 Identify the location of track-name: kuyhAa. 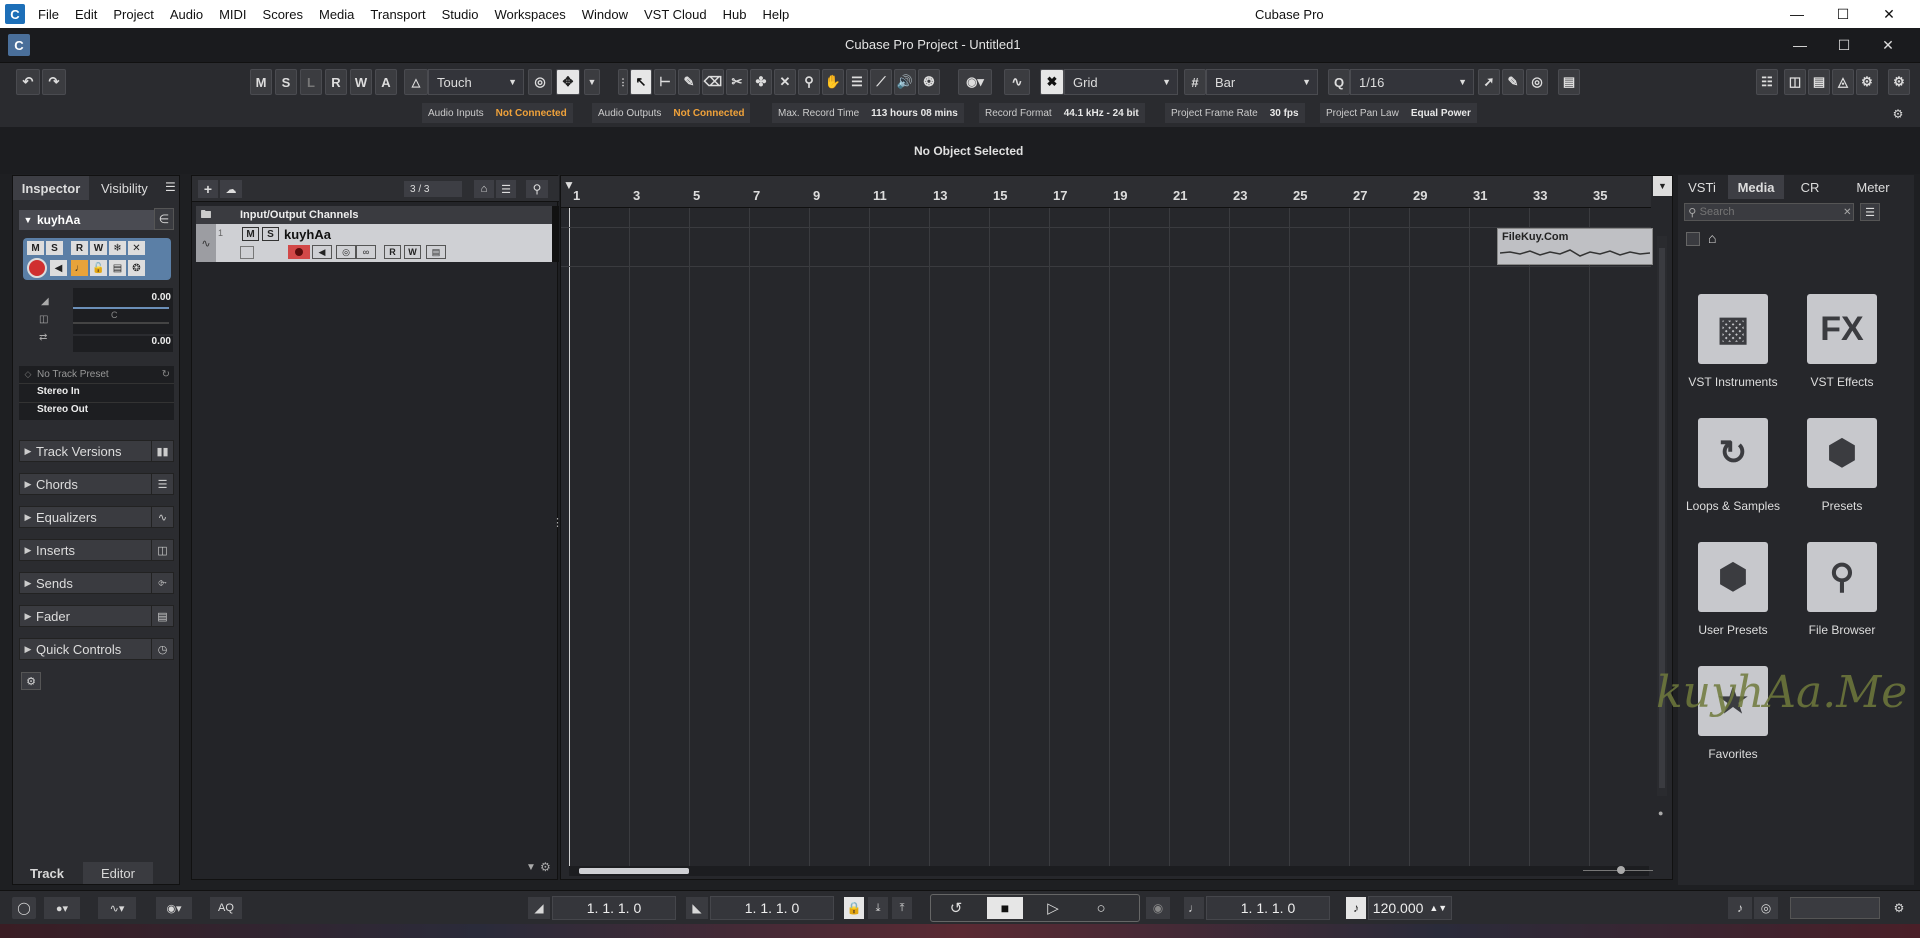
(307, 234).